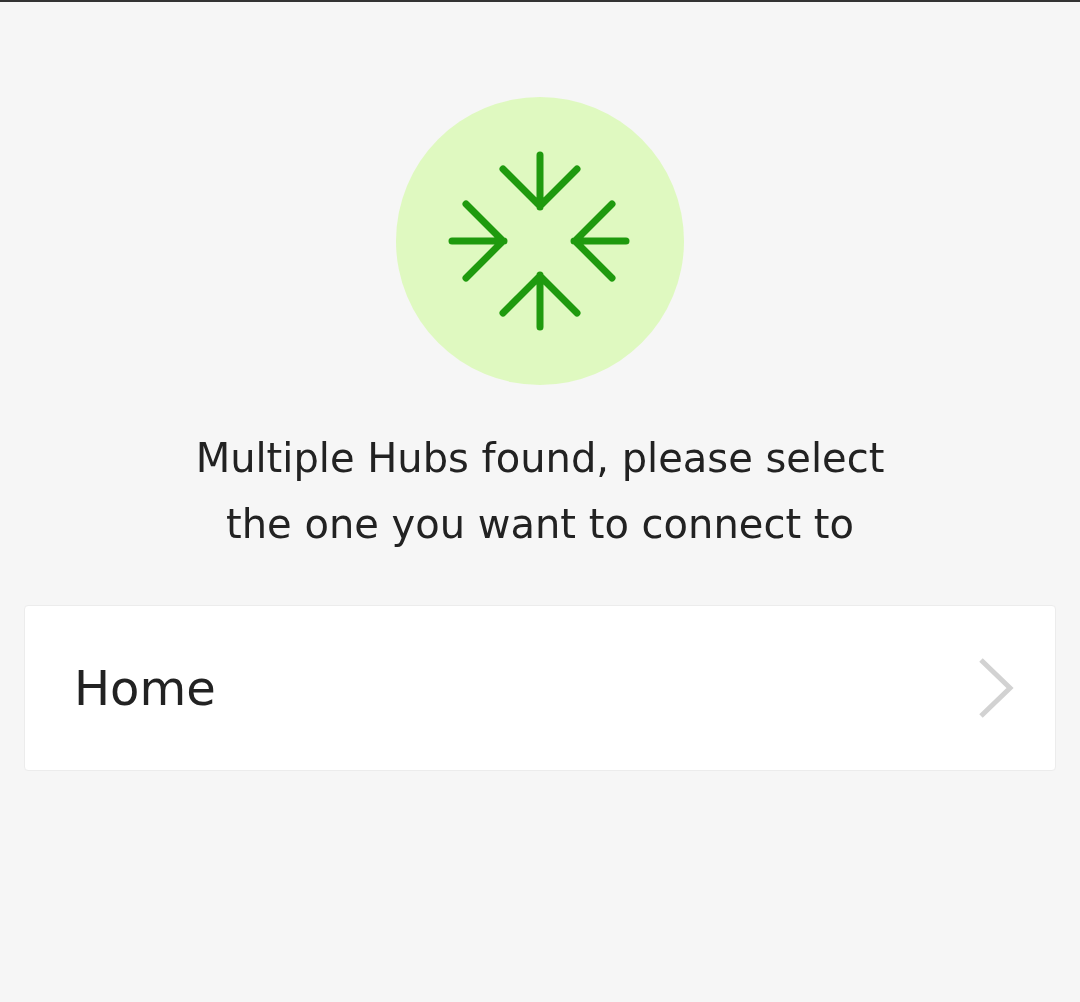  What do you see at coordinates (540, 241) in the screenshot?
I see `merge-arrows-icon` at bounding box center [540, 241].